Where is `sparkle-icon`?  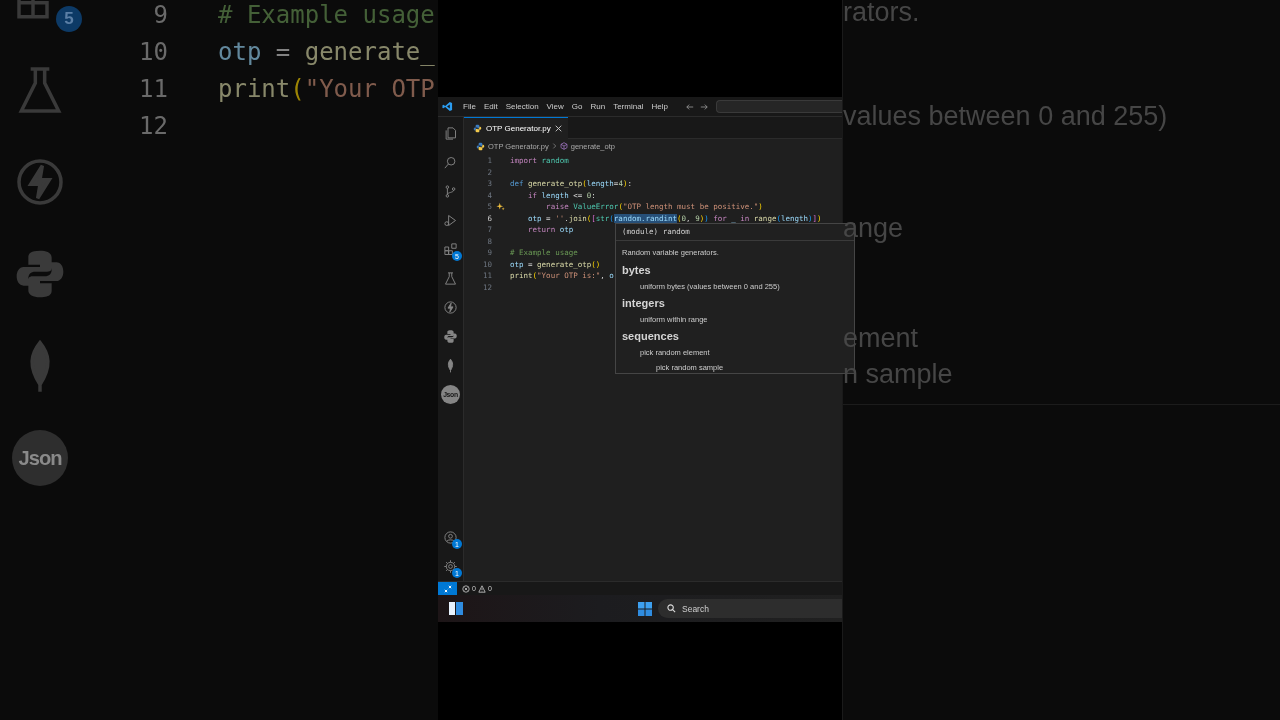
sparkle-icon is located at coordinates (500, 207).